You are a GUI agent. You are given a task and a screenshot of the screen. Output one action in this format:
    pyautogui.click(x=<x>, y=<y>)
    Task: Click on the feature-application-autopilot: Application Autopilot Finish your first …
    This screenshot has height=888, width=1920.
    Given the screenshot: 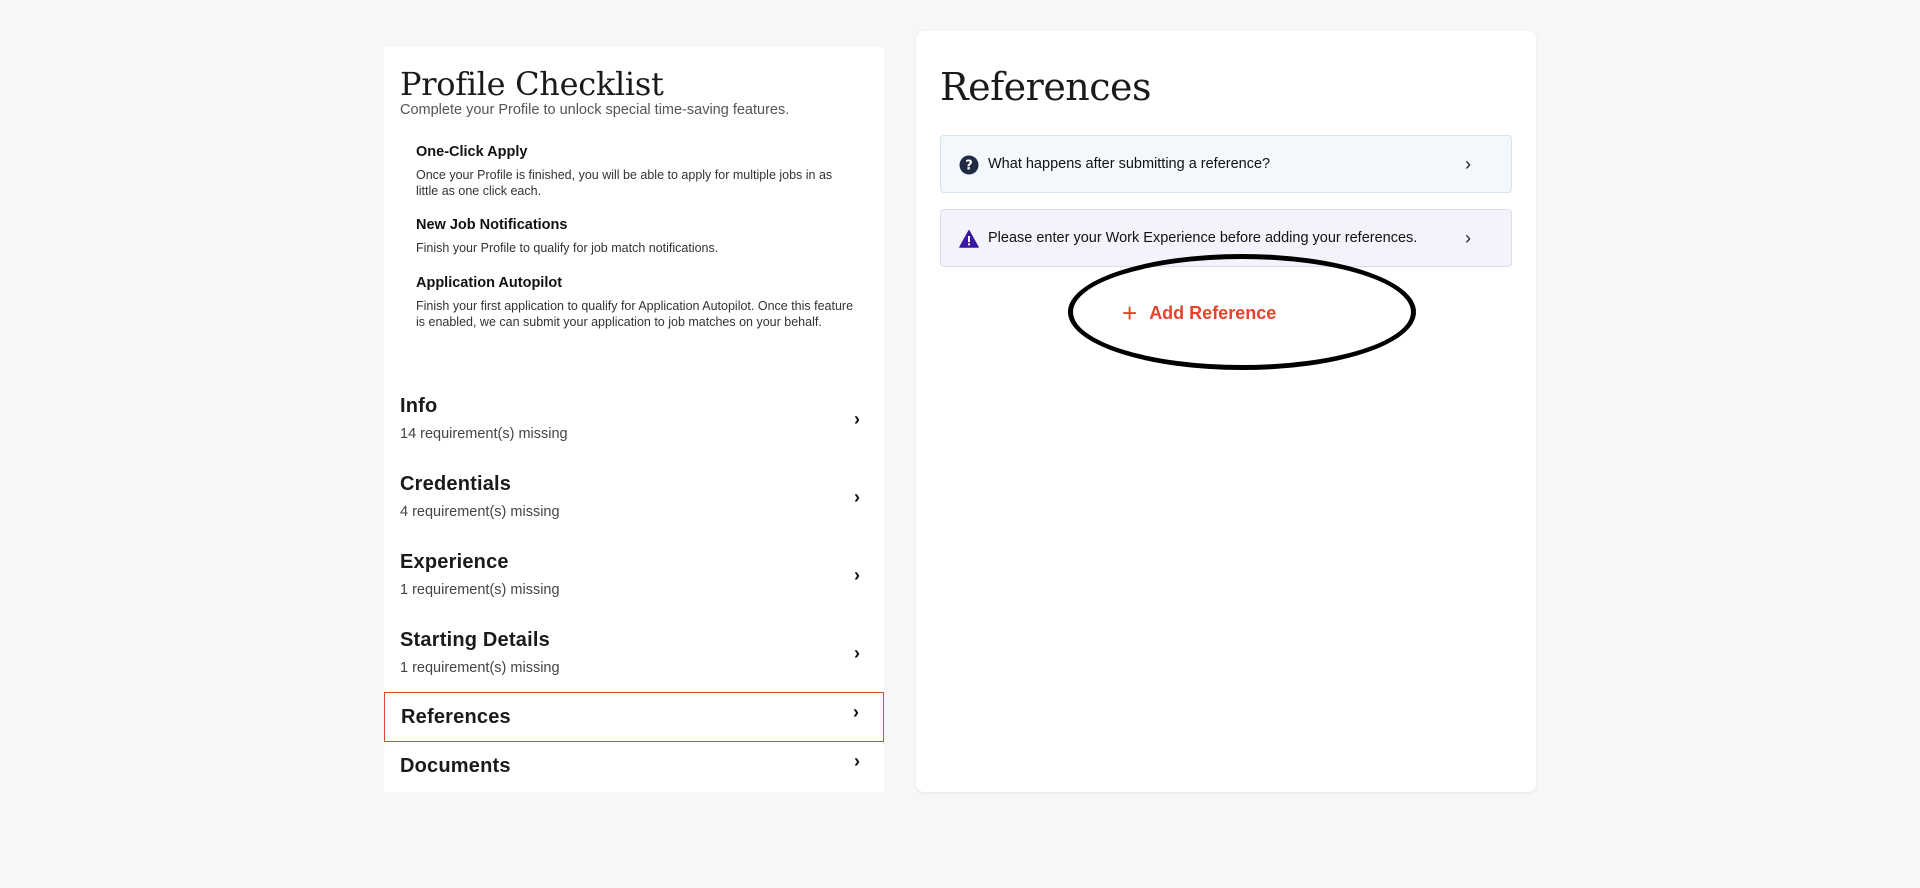 What is the action you would take?
    pyautogui.click(x=636, y=302)
    